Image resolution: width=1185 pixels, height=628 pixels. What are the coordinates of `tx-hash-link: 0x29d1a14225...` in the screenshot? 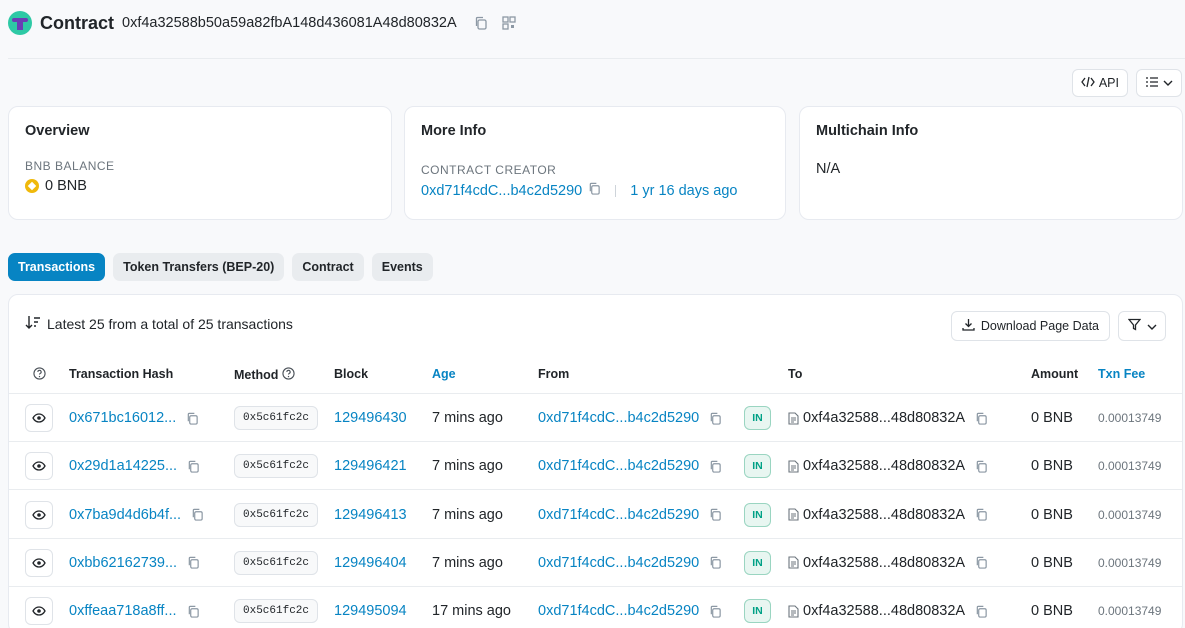 It's located at (123, 466).